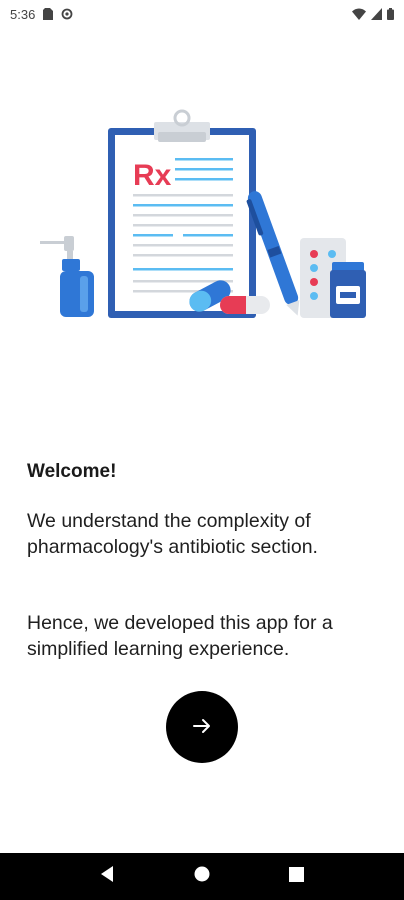 This screenshot has height=900, width=404. What do you see at coordinates (48, 14) in the screenshot?
I see `sim-card-icon` at bounding box center [48, 14].